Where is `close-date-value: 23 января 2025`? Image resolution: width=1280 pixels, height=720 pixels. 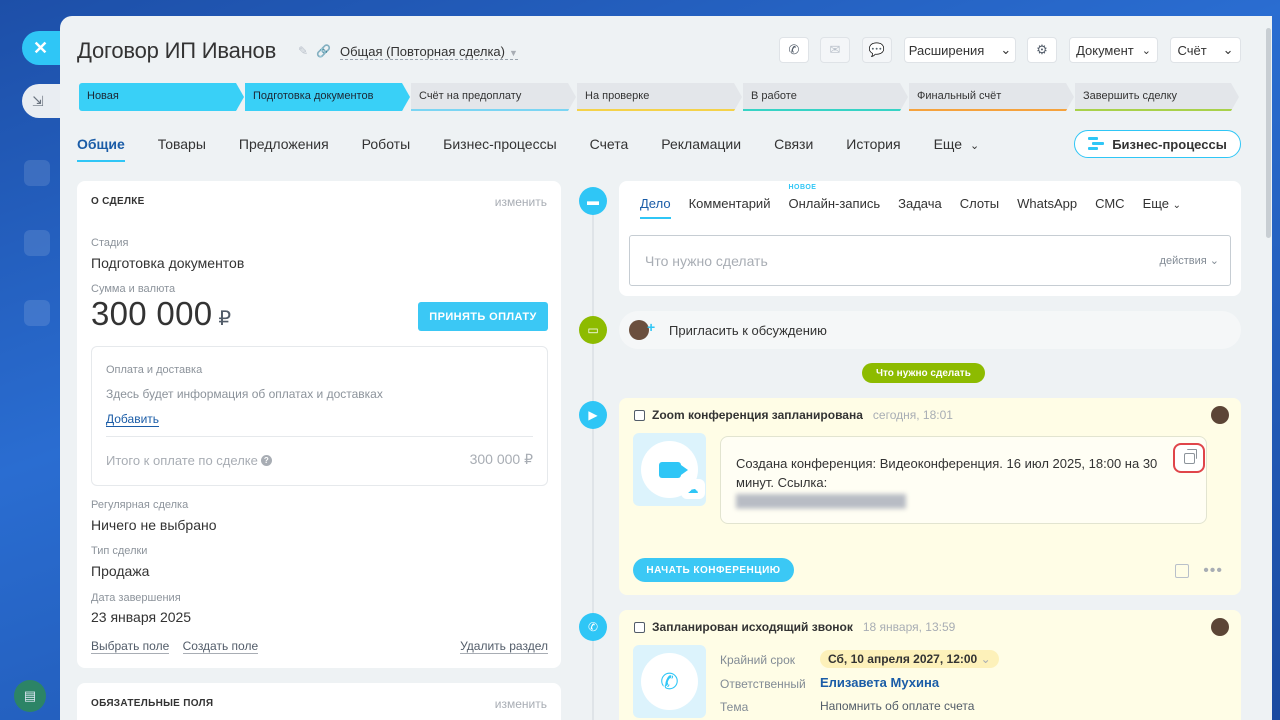 close-date-value: 23 января 2025 is located at coordinates (141, 617).